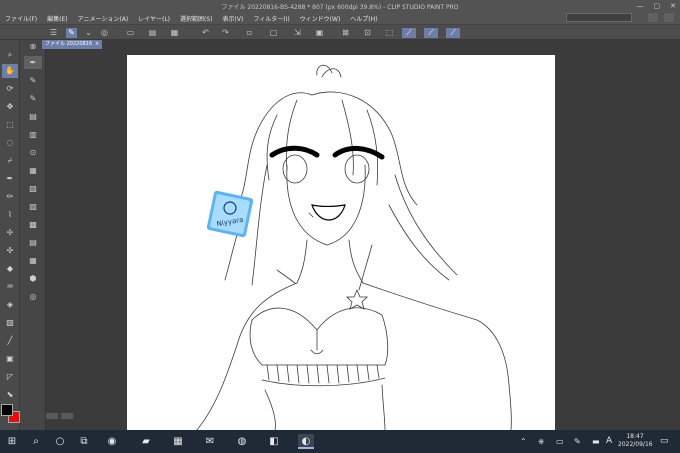 This screenshot has height=453, width=680. I want to click on stroke-medium-icon: ⟋, so click(431, 33).